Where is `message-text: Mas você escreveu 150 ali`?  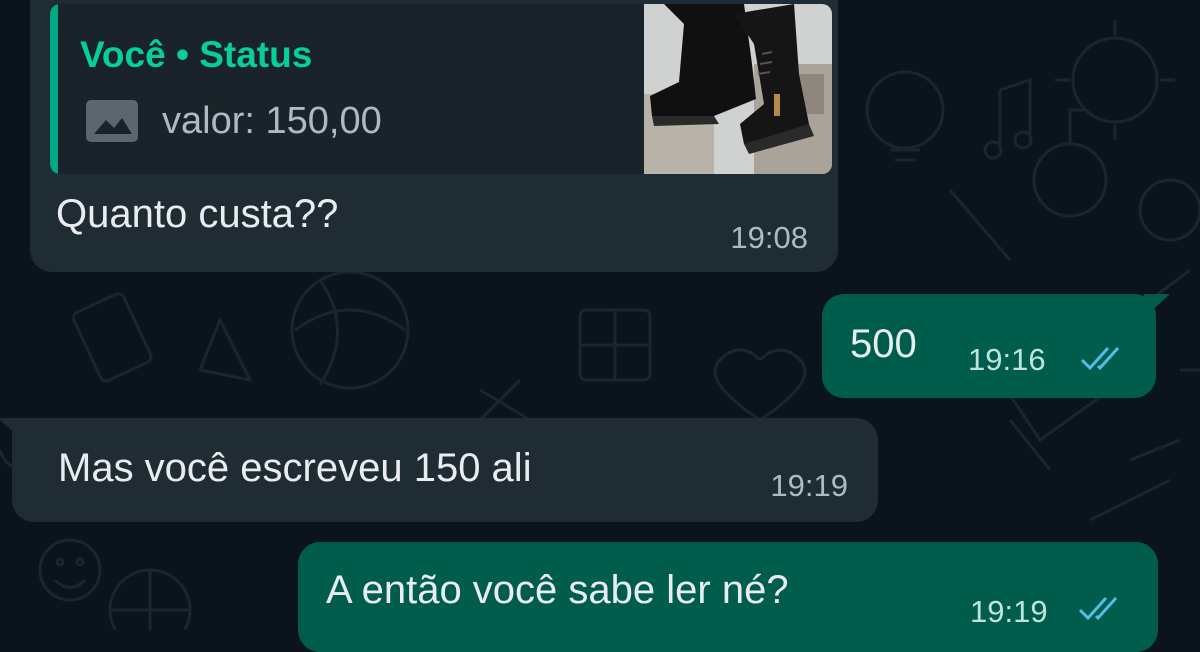 message-text: Mas você escreveu 150 ali is located at coordinates (295, 468).